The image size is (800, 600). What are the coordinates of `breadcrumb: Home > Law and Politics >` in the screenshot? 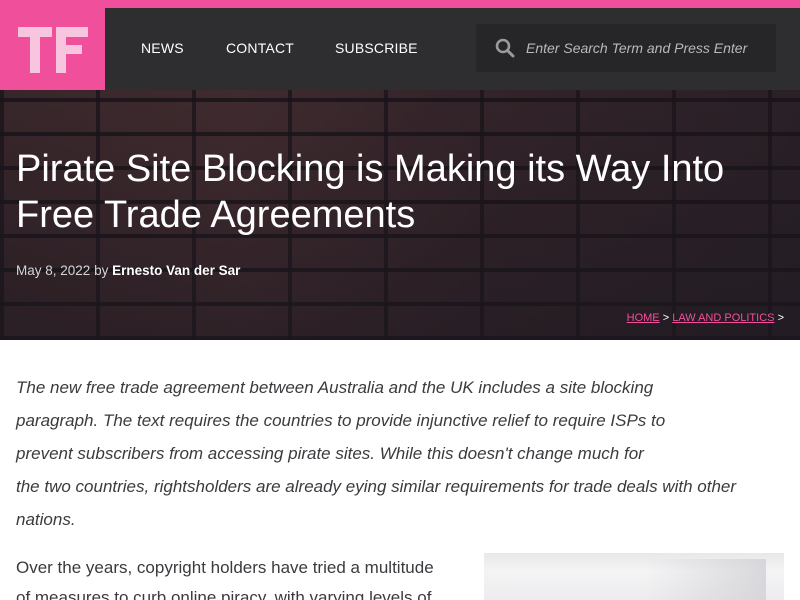 It's located at (705, 318).